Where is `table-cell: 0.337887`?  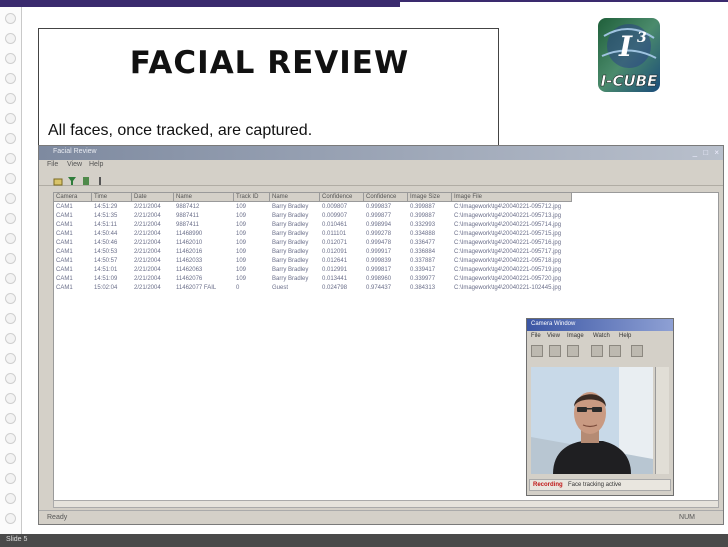
table-cell: 0.337887 is located at coordinates (423, 261).